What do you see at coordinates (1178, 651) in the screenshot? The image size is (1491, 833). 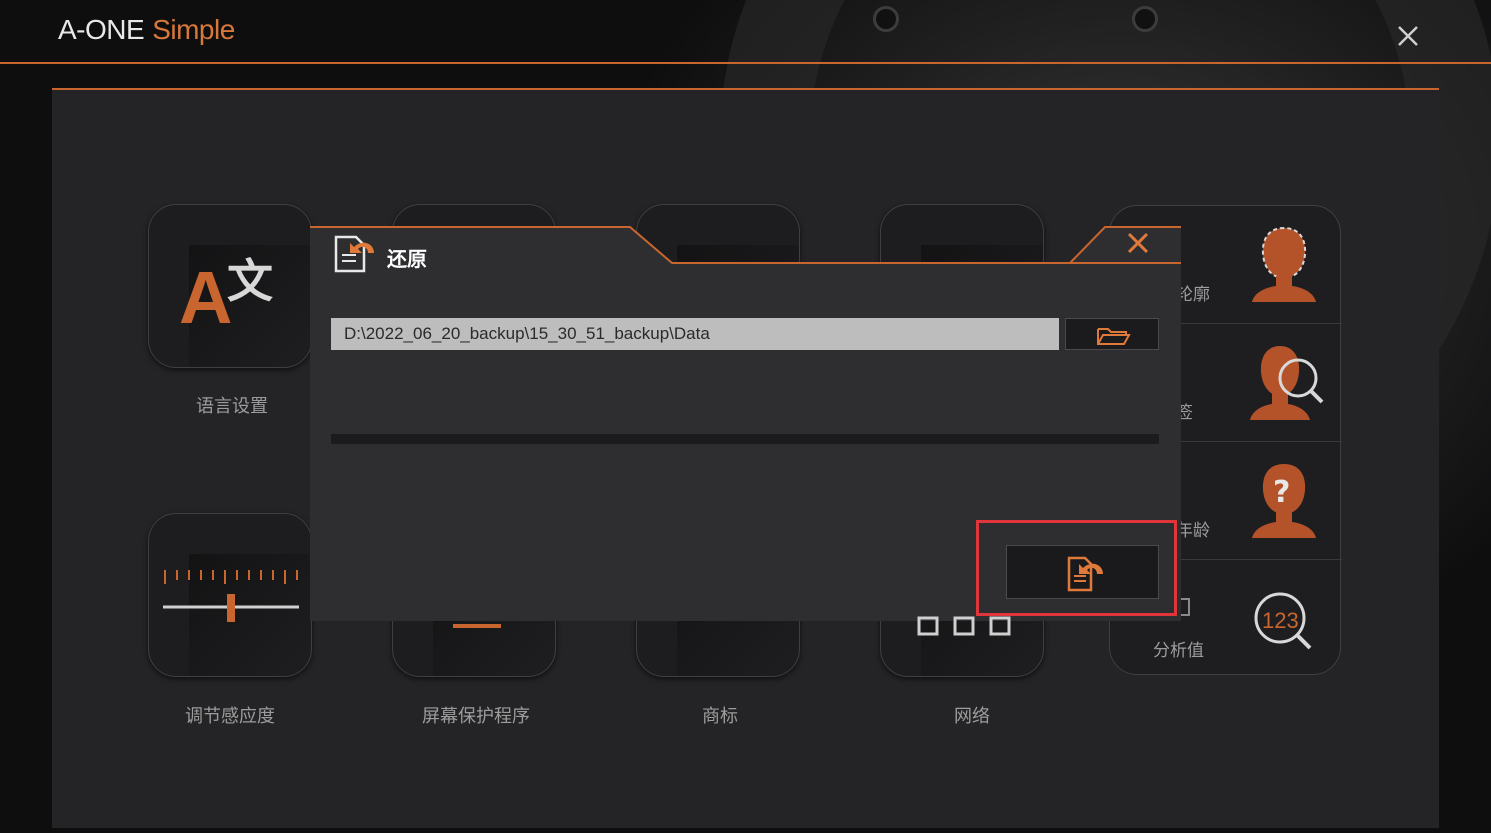 I see `list-label: 分析值` at bounding box center [1178, 651].